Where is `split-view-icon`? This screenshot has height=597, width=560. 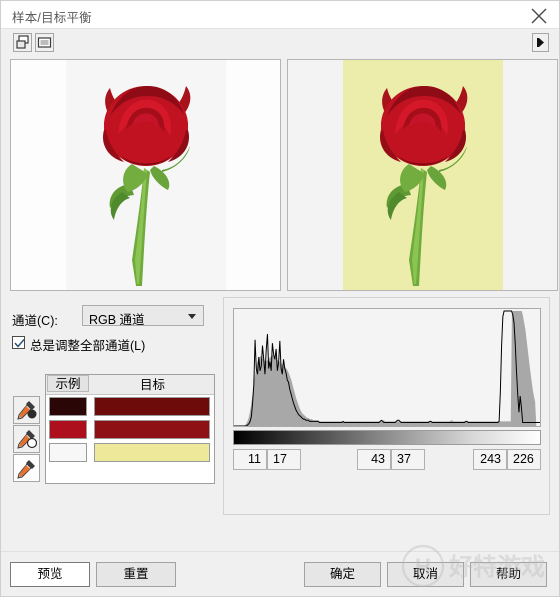 split-view-icon is located at coordinates (22, 42).